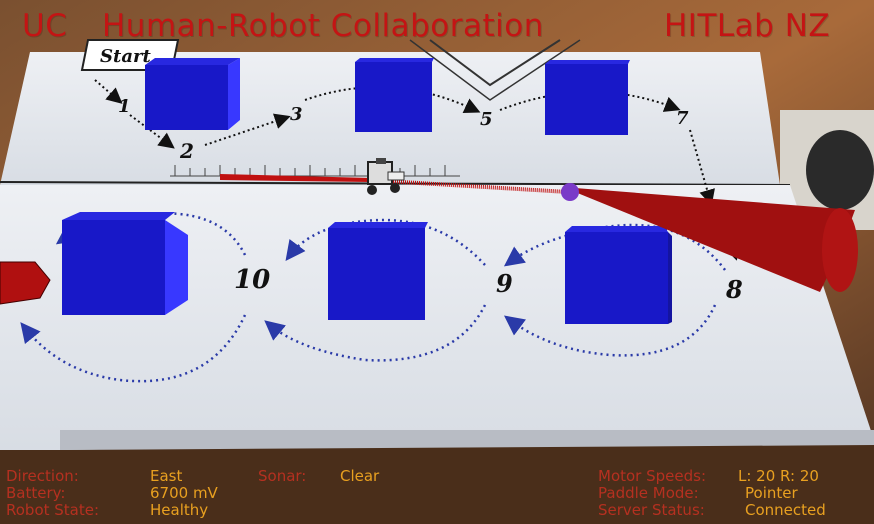 This screenshot has height=524, width=874. What do you see at coordinates (45, 26) in the screenshot?
I see `title-left: UC` at bounding box center [45, 26].